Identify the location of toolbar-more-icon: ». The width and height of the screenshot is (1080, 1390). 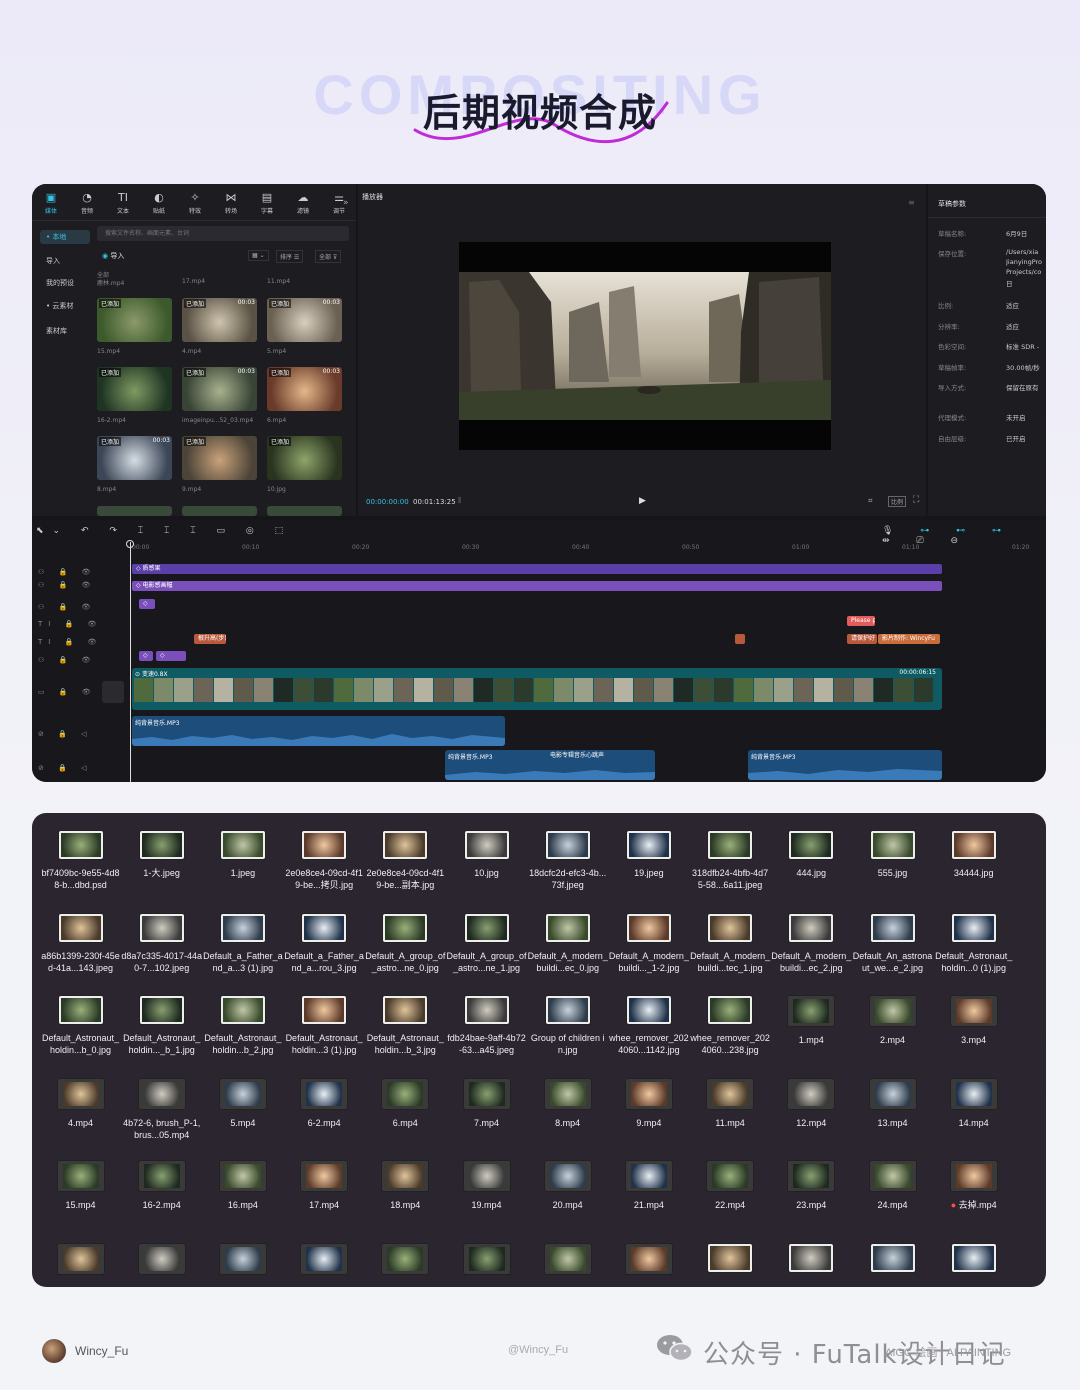
(346, 203).